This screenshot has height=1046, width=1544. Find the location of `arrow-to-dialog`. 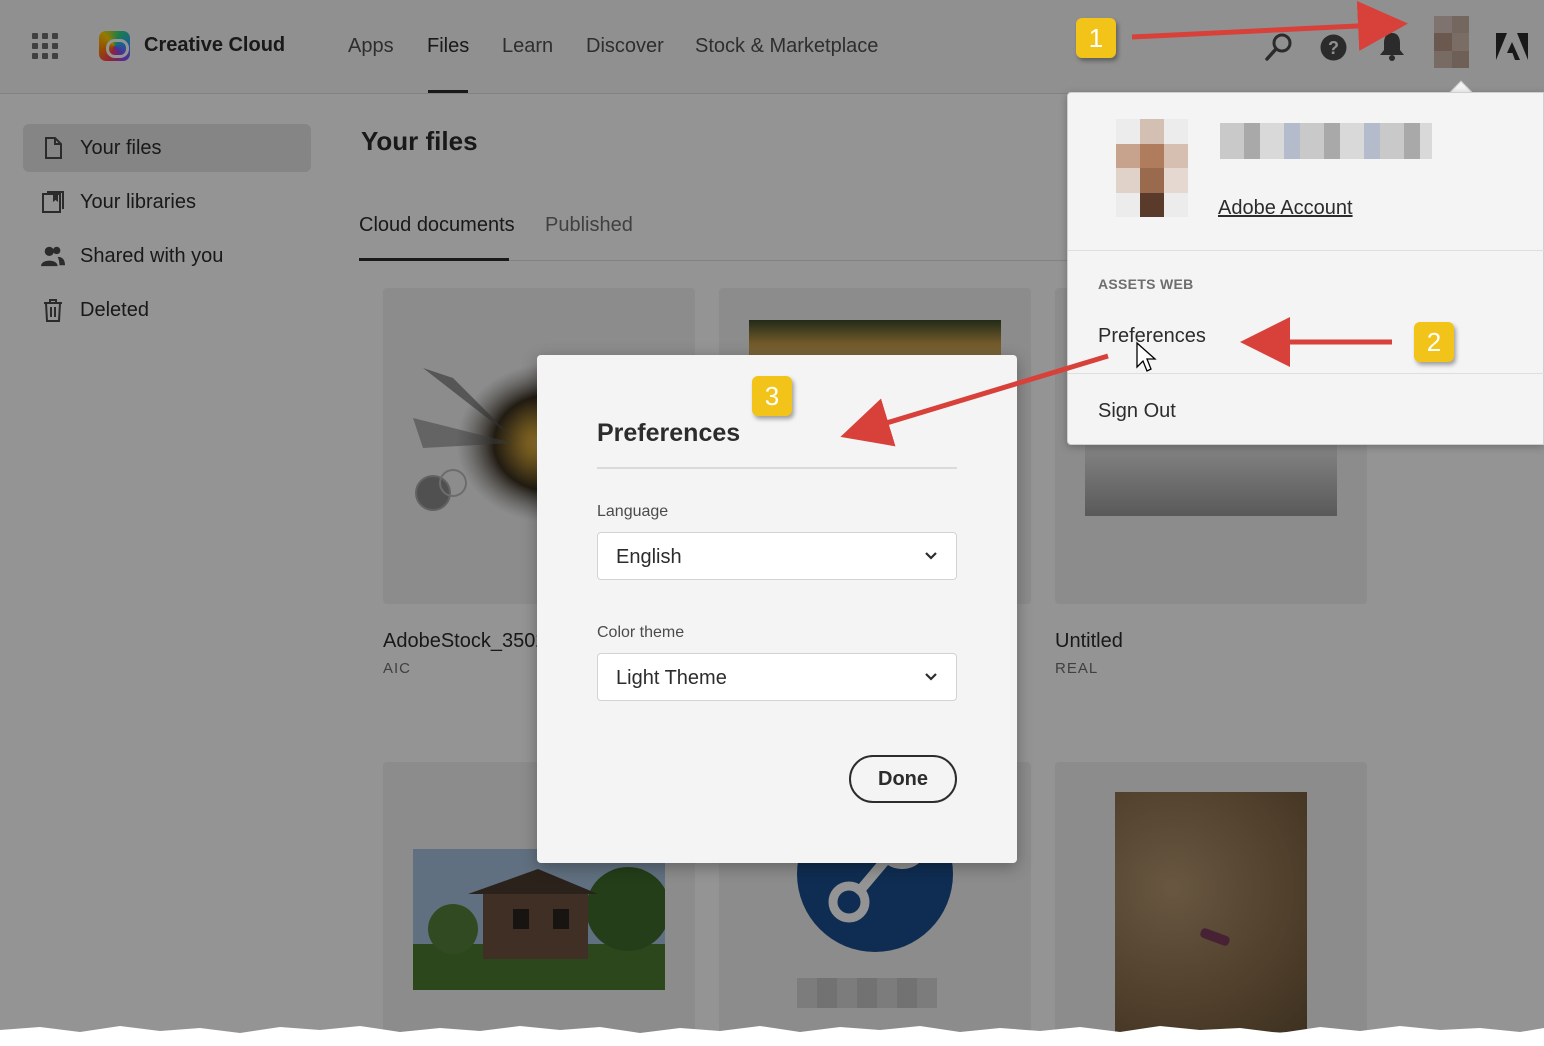

arrow-to-dialog is located at coordinates (974, 400).